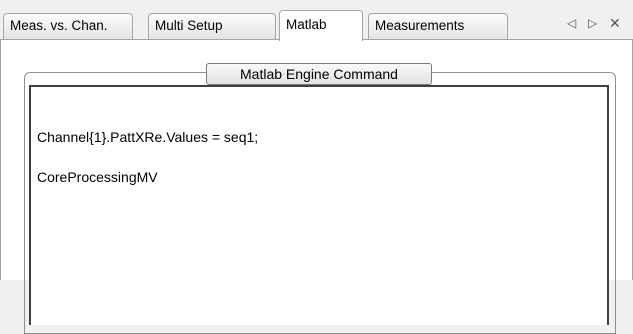 Image resolution: width=633 pixels, height=334 pixels. I want to click on scroll-right-icon: ▷, so click(592, 23).